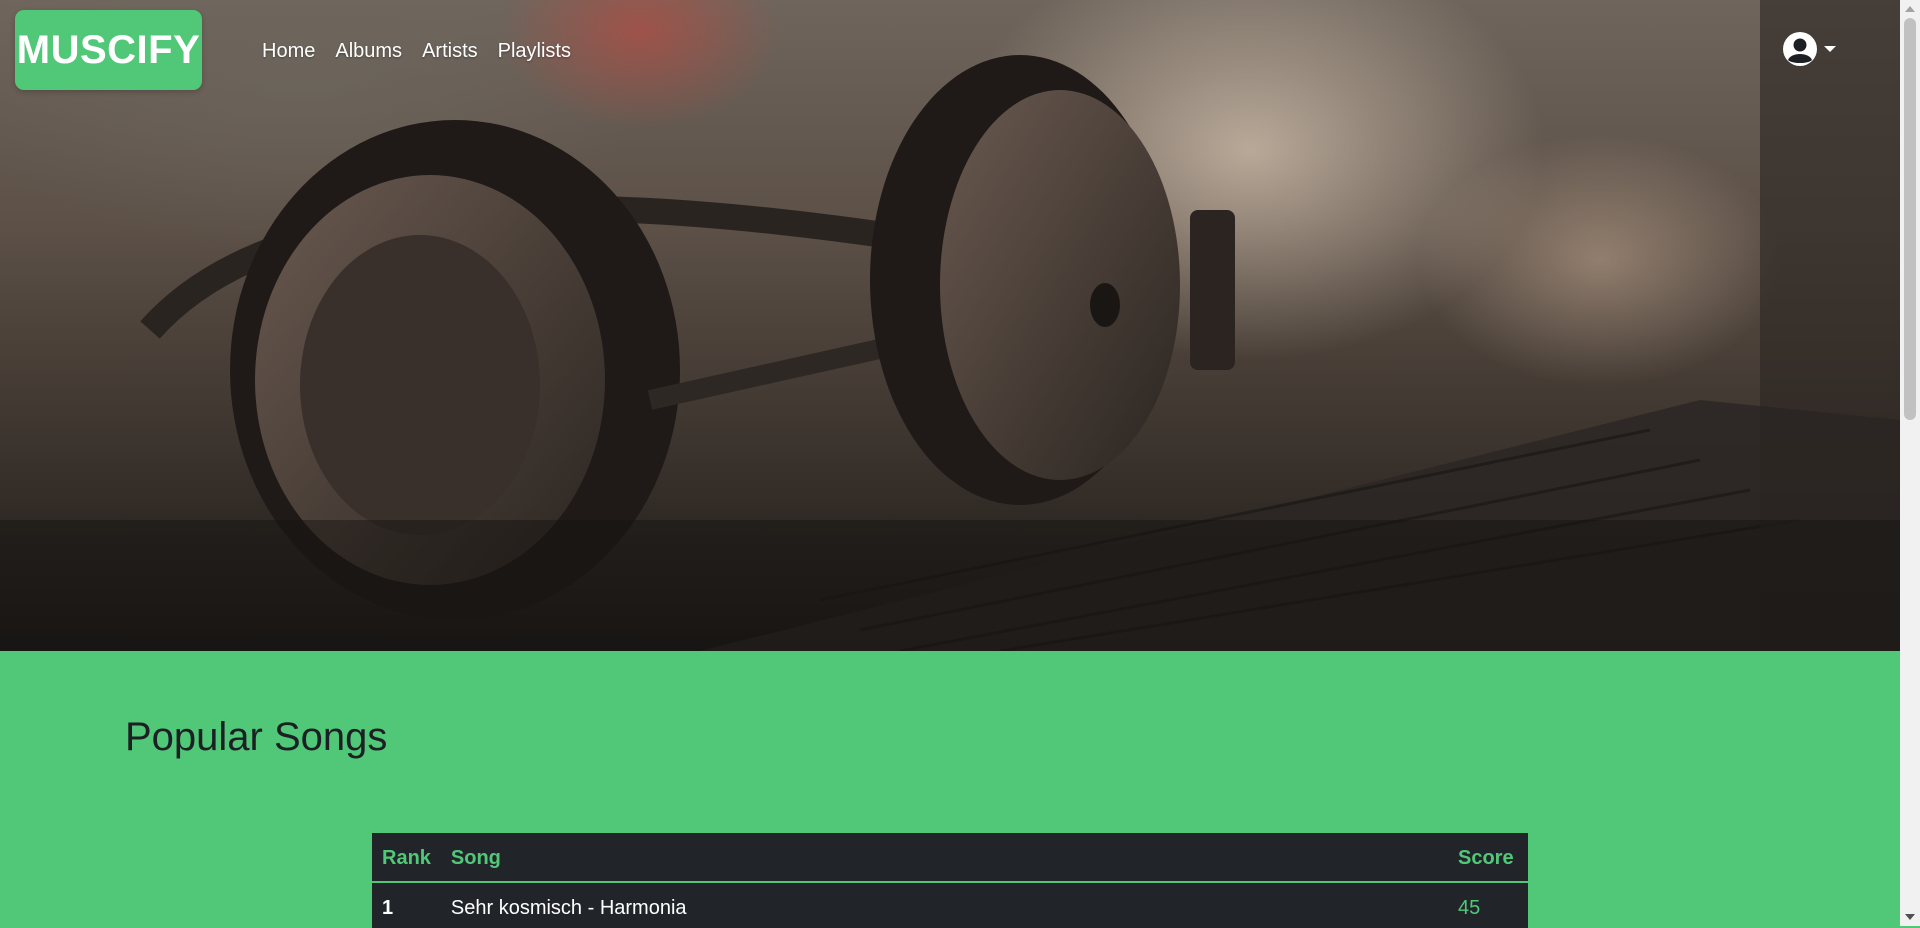  I want to click on song-rank: 1, so click(388, 908).